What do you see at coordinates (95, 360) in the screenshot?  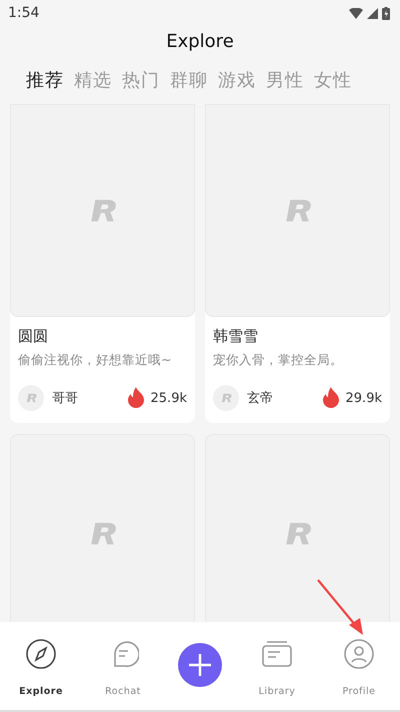 I see `card-description: 偷偷注视你，好想靠近哦~` at bounding box center [95, 360].